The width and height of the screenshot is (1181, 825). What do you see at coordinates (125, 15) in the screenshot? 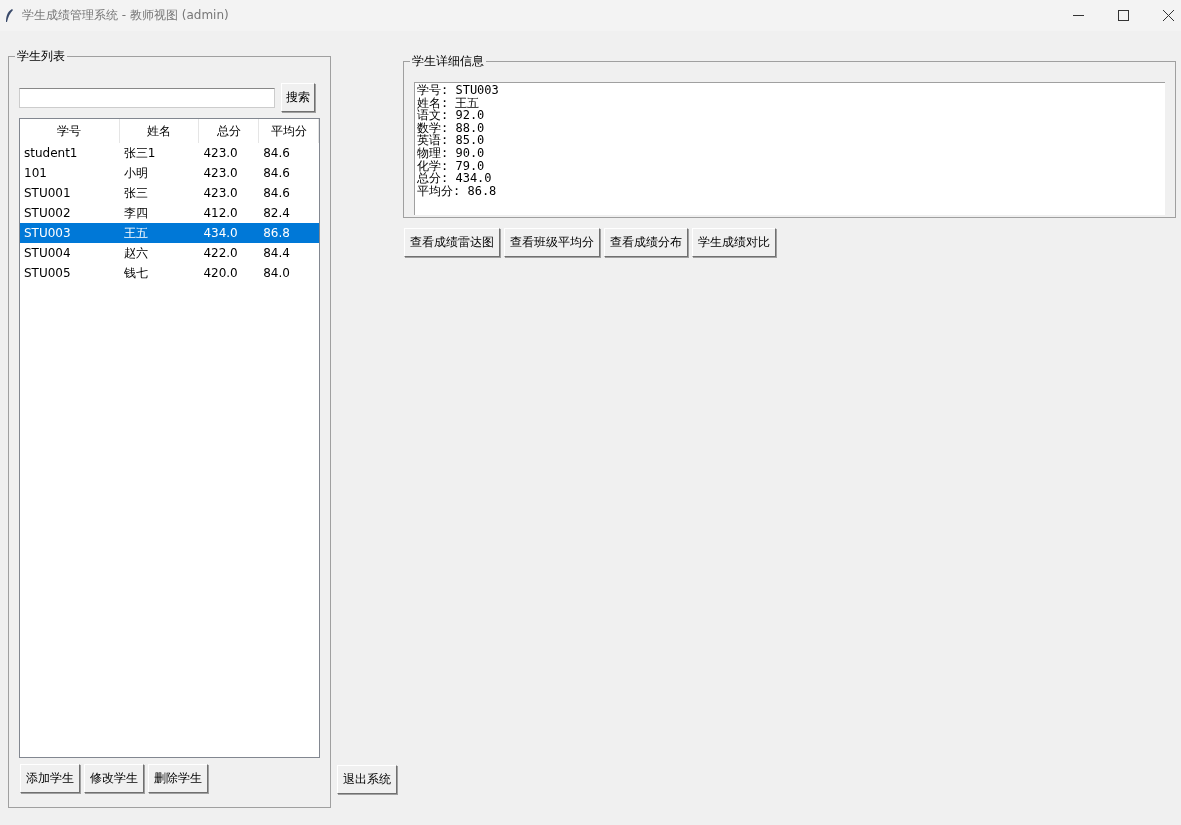
I see `window-title: 学生成绩管理系统 - 教师视图 (admin)` at bounding box center [125, 15].